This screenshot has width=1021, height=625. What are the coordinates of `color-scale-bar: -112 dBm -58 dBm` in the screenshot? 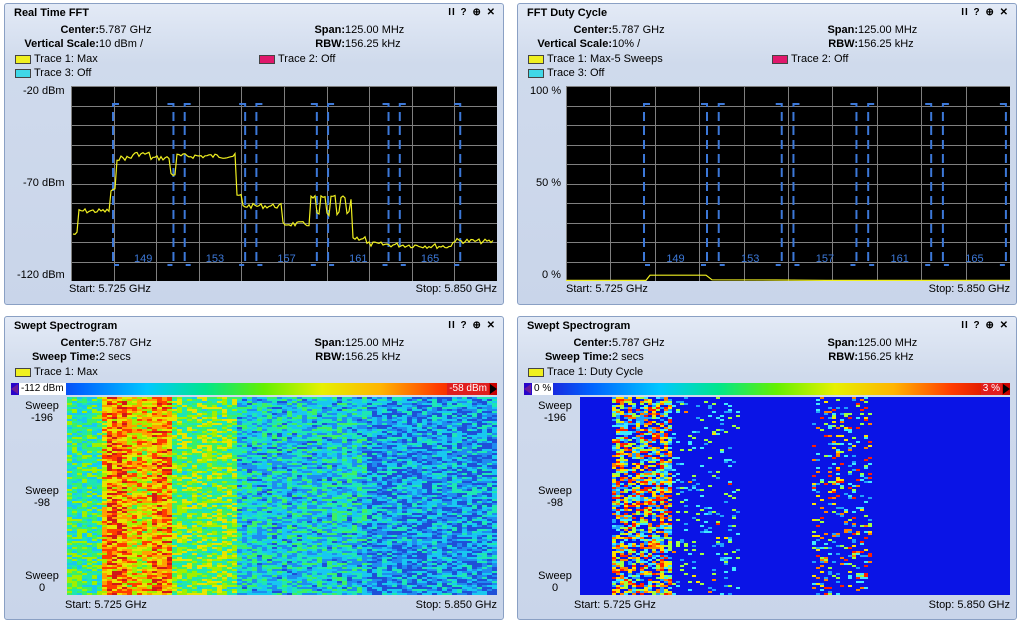 It's located at (254, 389).